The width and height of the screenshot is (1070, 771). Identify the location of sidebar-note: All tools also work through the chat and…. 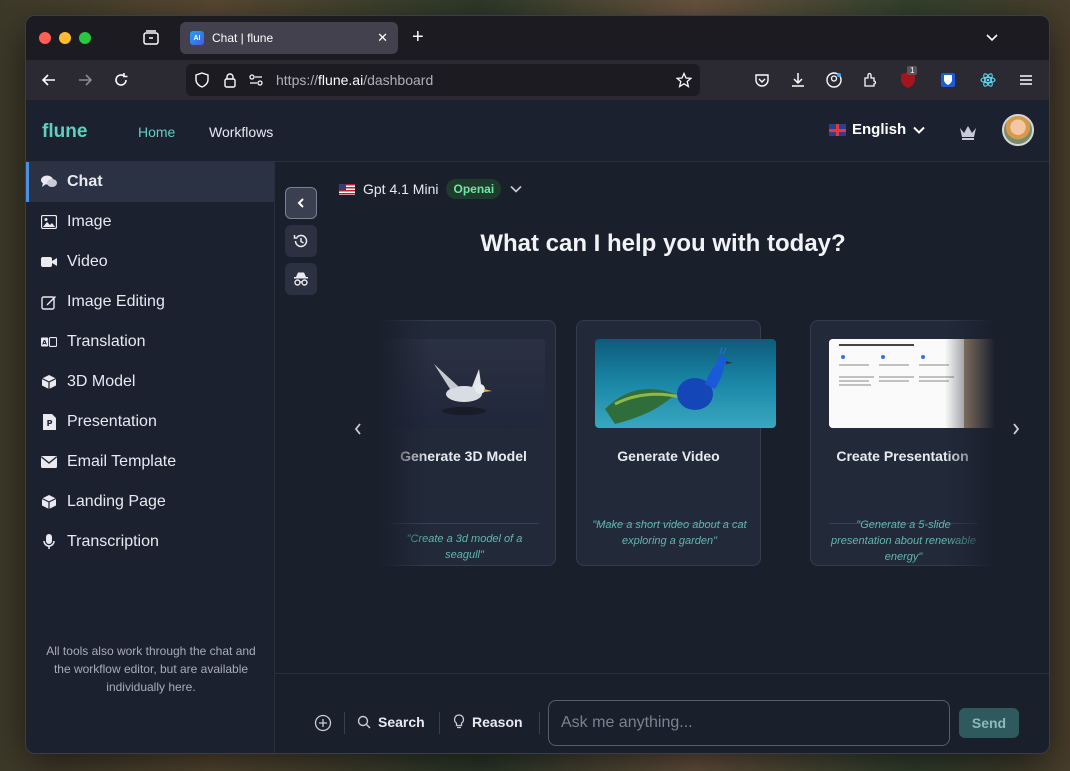
(151, 669).